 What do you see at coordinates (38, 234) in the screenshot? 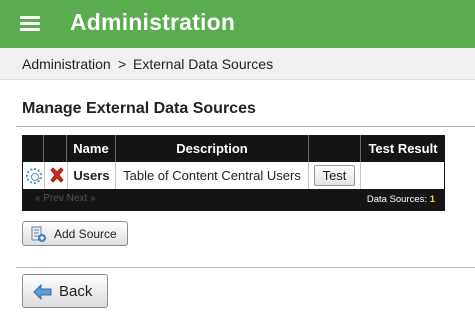
I see `add-data-source-icon` at bounding box center [38, 234].